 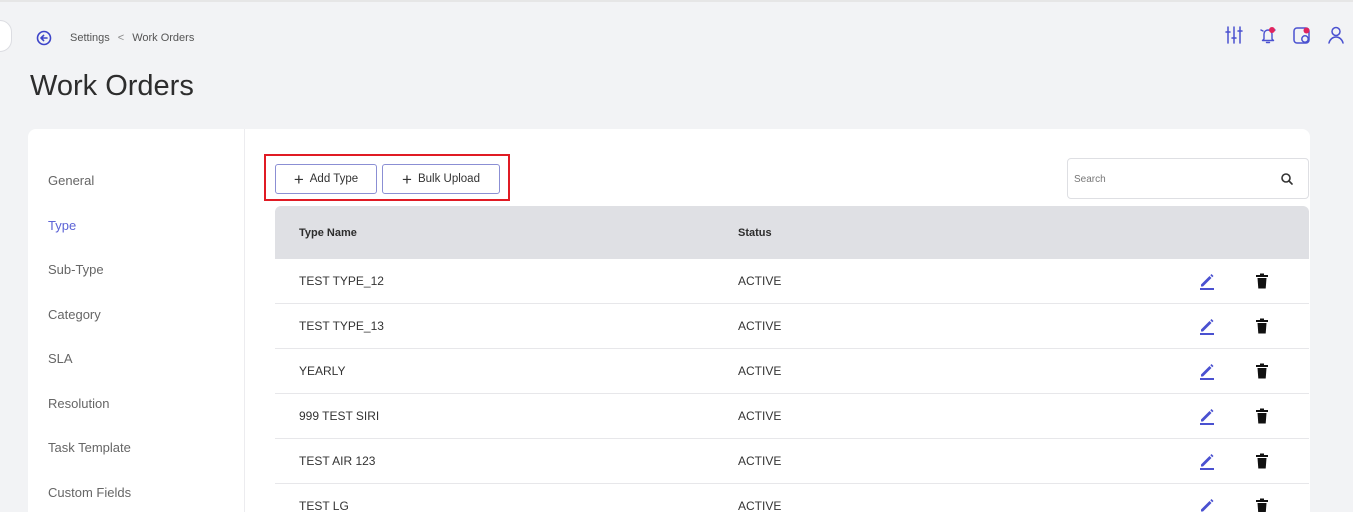 What do you see at coordinates (337, 461) in the screenshot?
I see `type-name-cell: TEST AIR 123` at bounding box center [337, 461].